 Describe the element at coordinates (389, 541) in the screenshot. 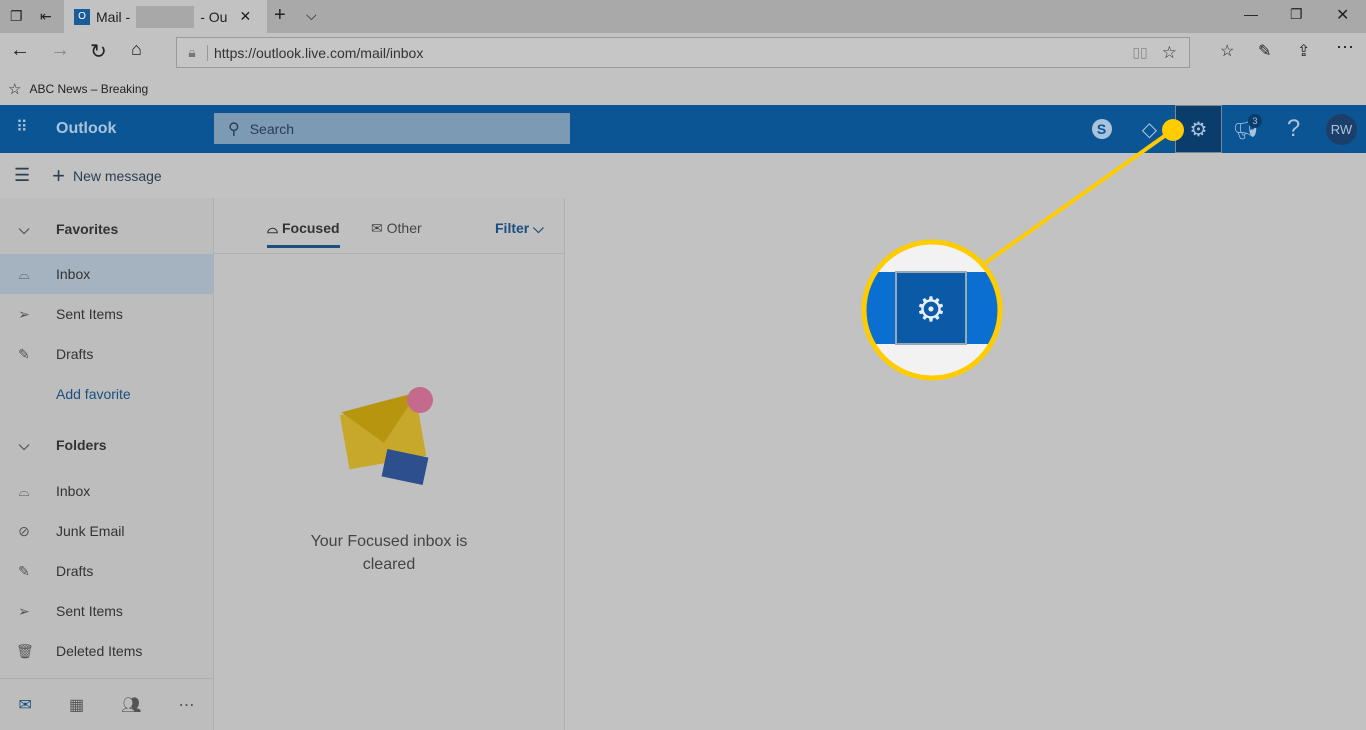

I see `empty-line-1: Your Focused inbox is` at that location.